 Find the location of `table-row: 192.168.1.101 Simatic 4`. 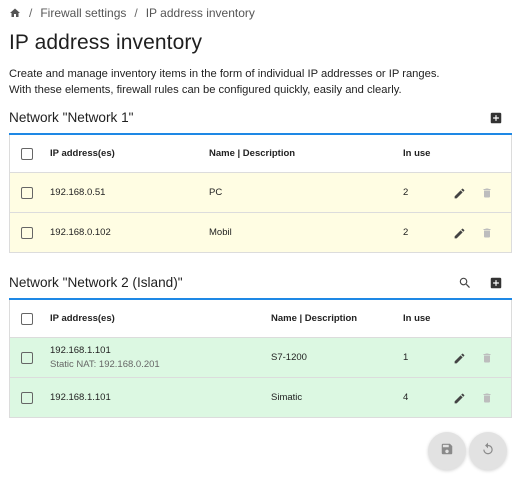

table-row: 192.168.1.101 Simatic 4 is located at coordinates (260, 397).